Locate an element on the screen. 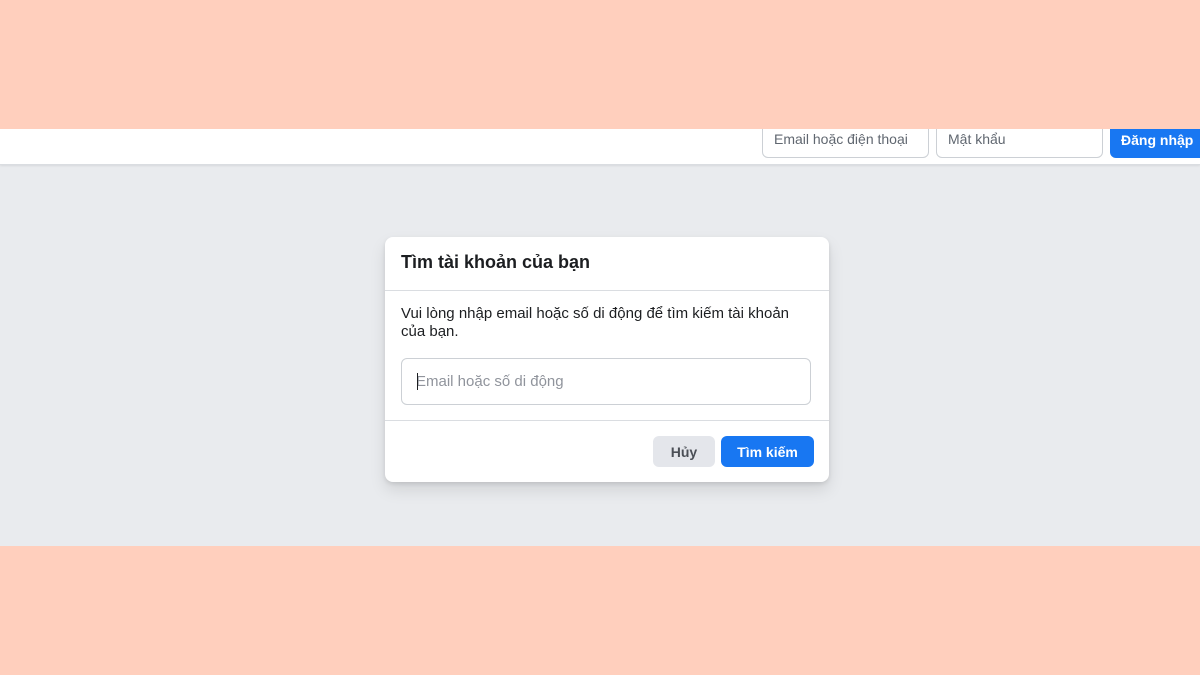 The image size is (1200, 675). dialog-header: Tìm tài khoản của bạn is located at coordinates (607, 264).